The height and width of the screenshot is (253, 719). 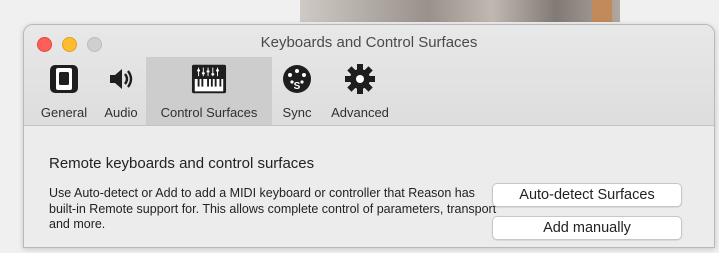 What do you see at coordinates (587, 228) in the screenshot?
I see `add-manually-button: Add manually` at bounding box center [587, 228].